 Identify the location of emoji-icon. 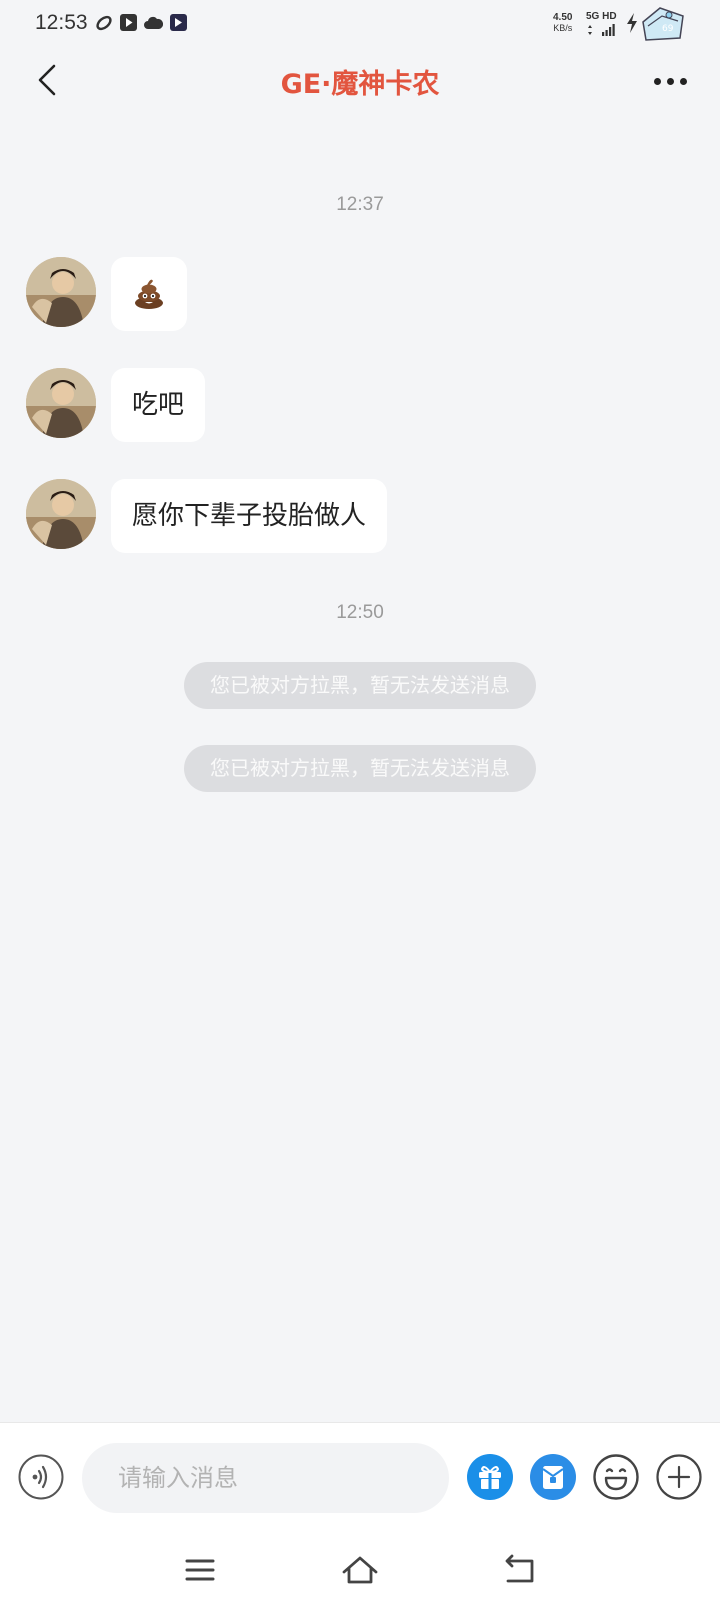
(616, 1477).